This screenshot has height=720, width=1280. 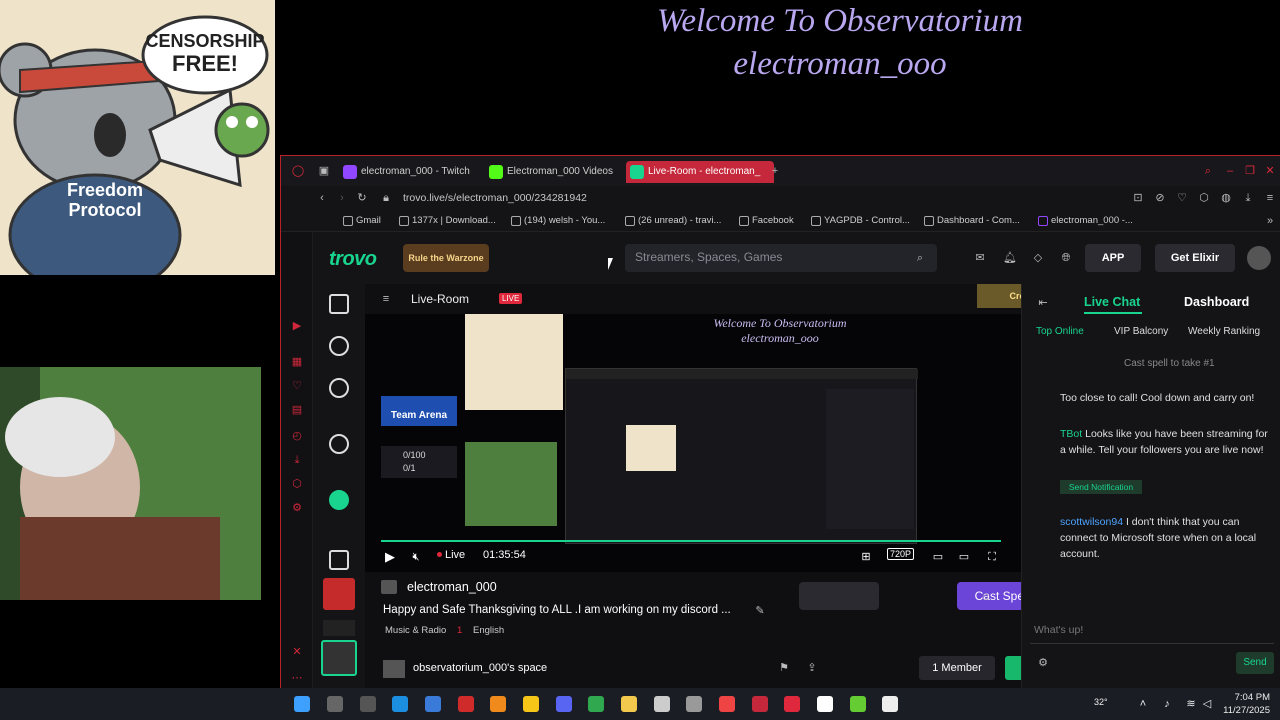 What do you see at coordinates (297, 326) in the screenshot?
I see `player-icon: ▶` at bounding box center [297, 326].